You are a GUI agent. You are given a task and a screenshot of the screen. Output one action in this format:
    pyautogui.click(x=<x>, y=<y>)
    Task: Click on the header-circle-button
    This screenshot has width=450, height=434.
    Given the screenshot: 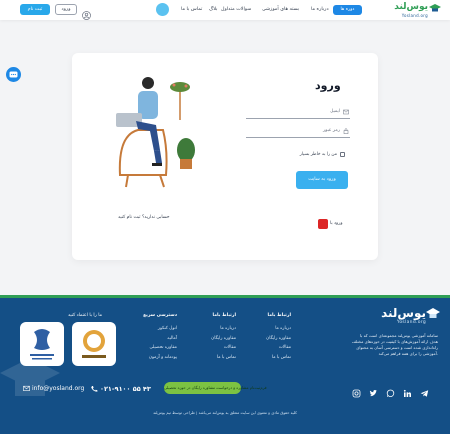 What is the action you would take?
    pyautogui.click(x=162, y=9)
    